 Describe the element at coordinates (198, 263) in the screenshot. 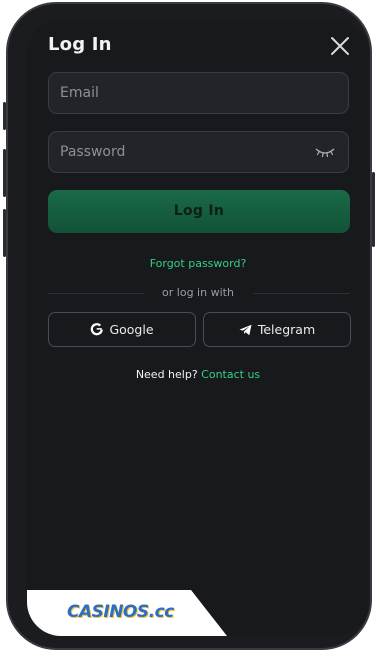

I see `forgot-password-link: Forgot password?` at that location.